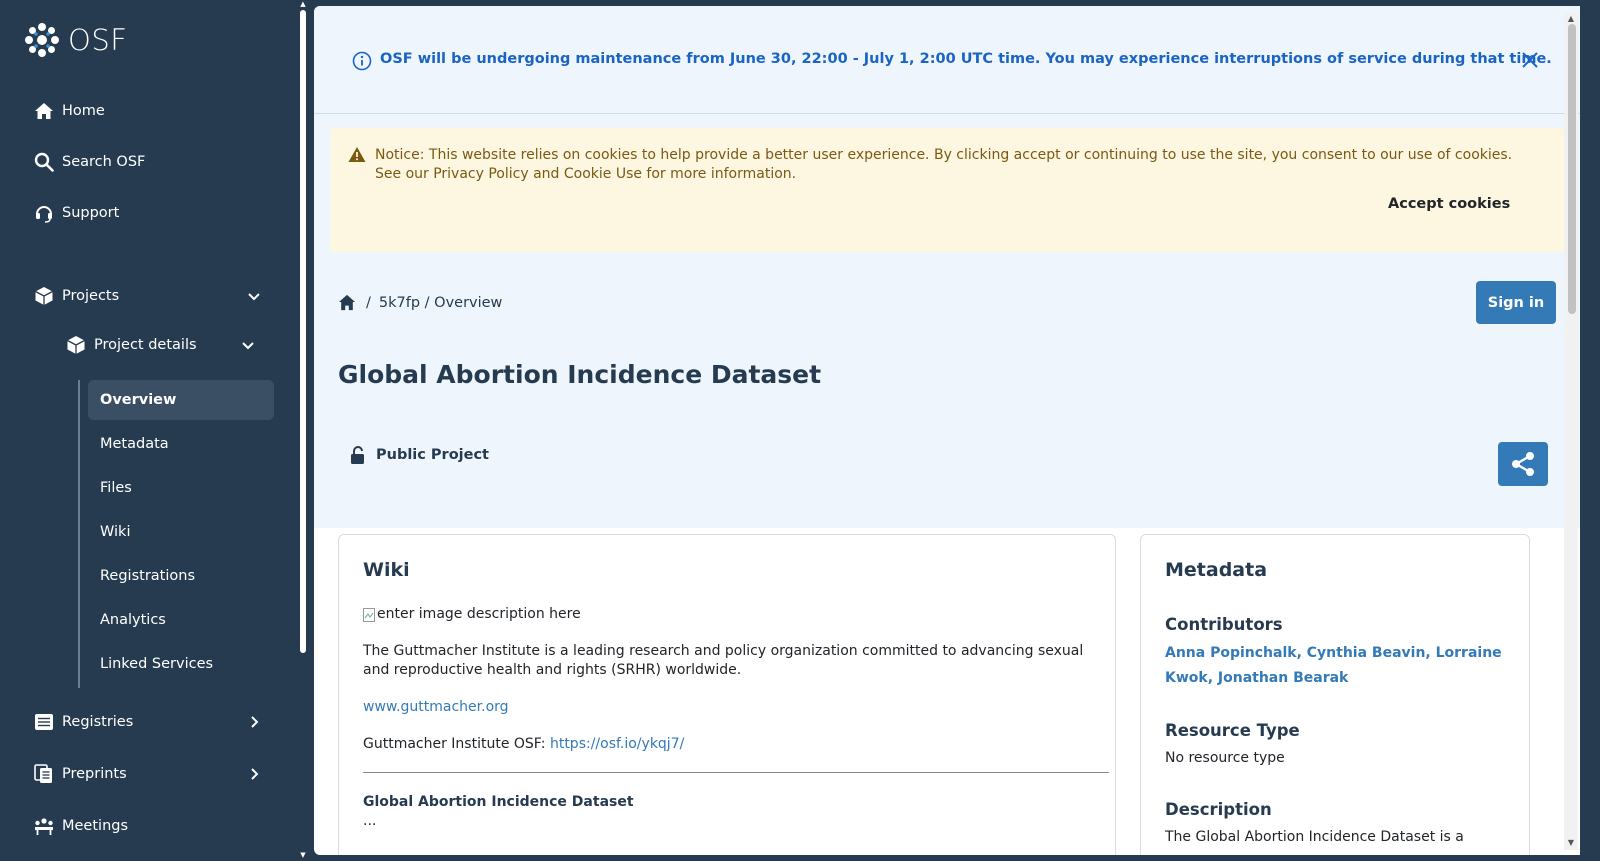 This screenshot has width=1600, height=861. I want to click on broken-image-icon, so click(369, 614).